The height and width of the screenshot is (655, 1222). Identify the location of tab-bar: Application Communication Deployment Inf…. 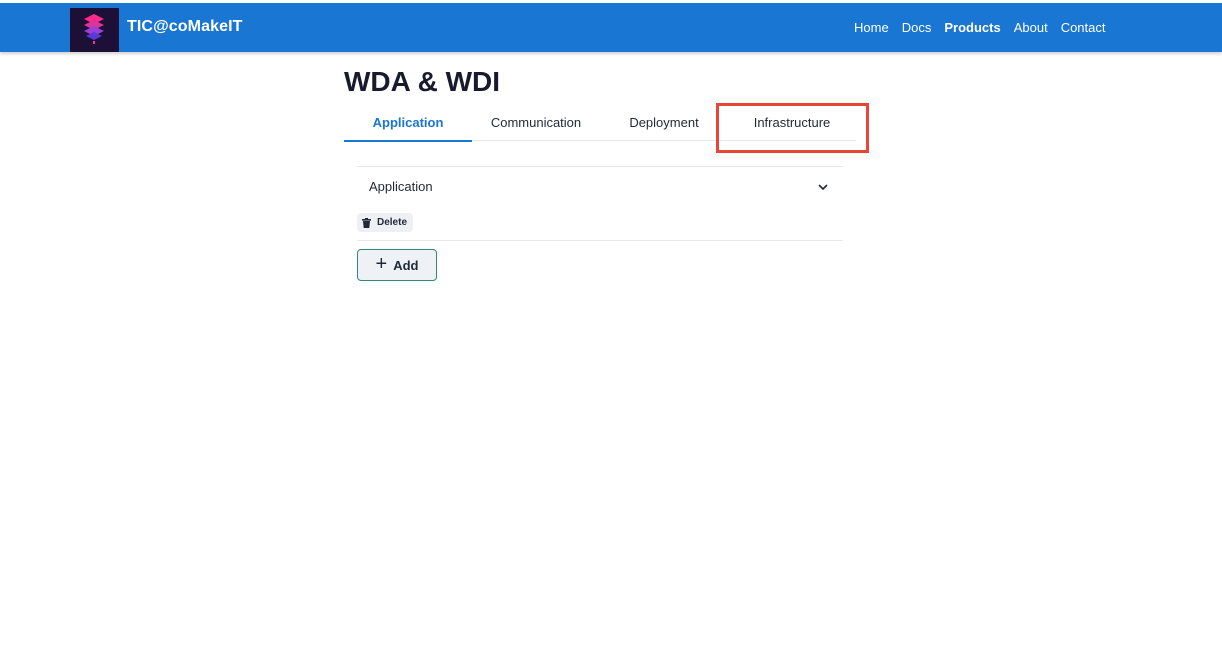
(600, 124).